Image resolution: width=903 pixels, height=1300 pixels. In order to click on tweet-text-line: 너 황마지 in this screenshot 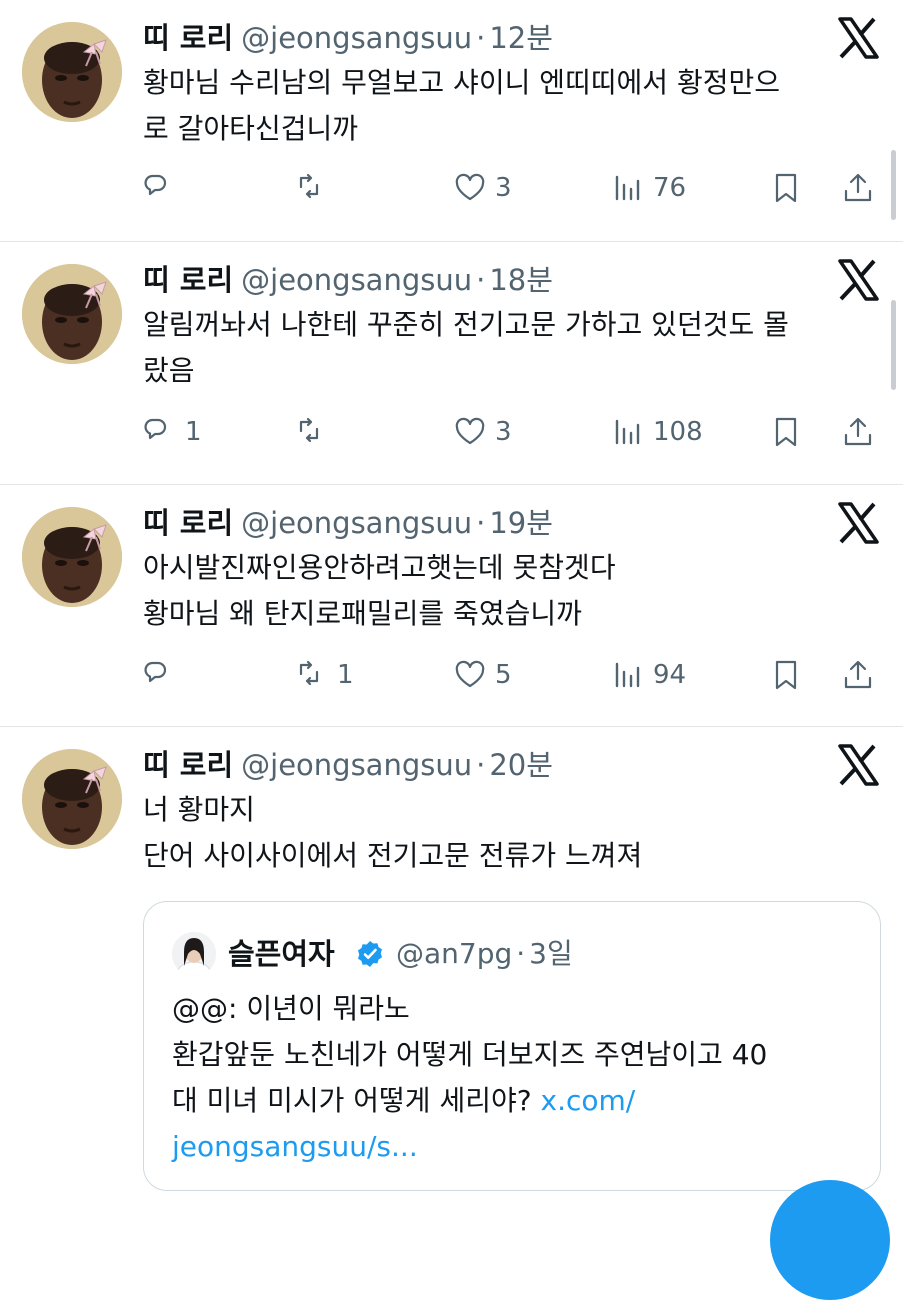, I will do `click(199, 809)`.